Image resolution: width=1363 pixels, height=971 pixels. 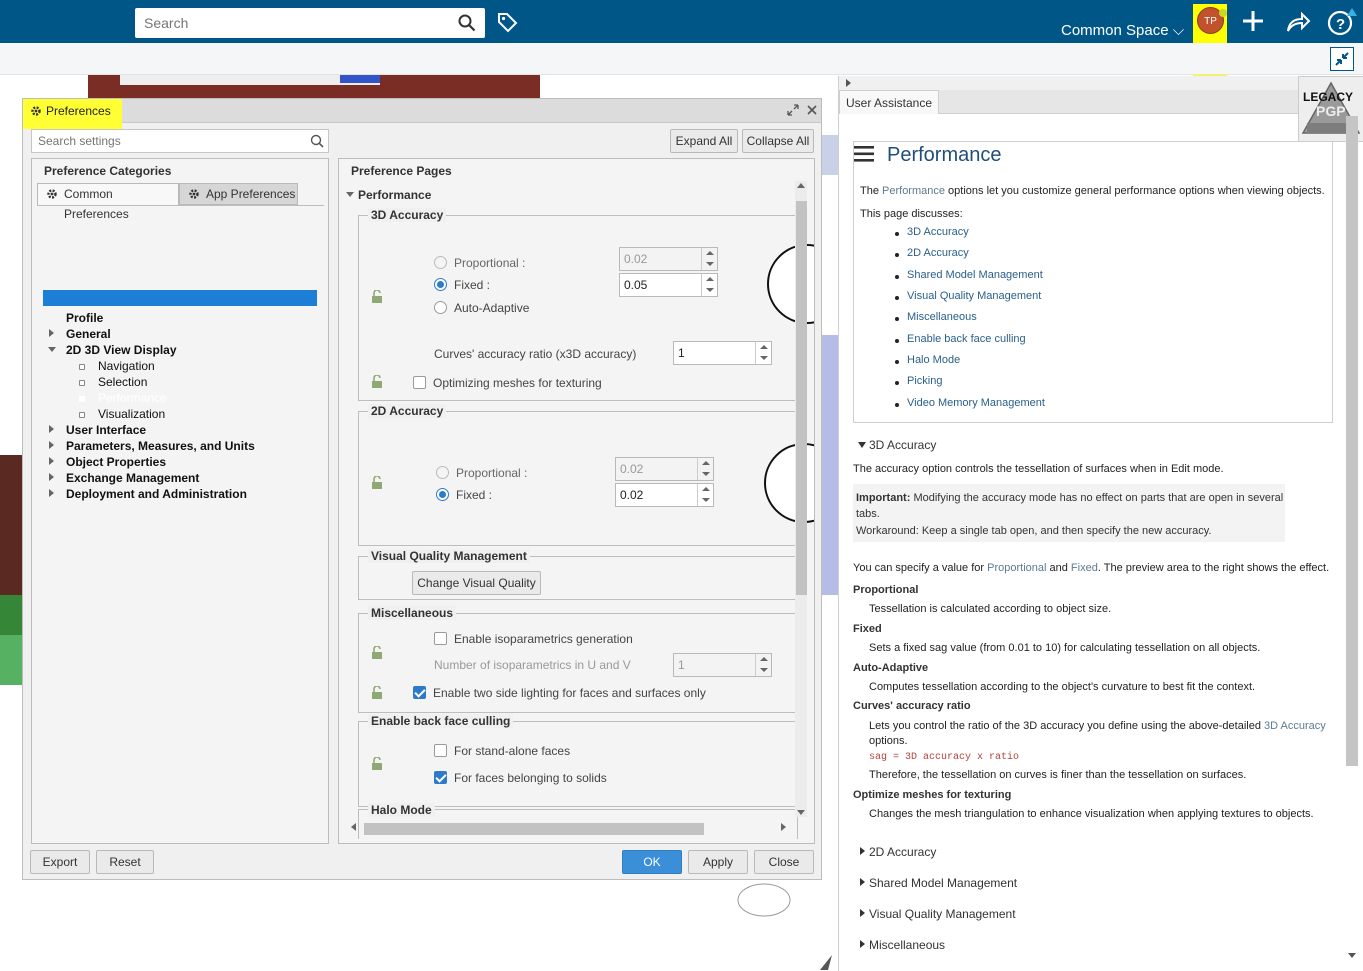 I want to click on proportional-radio-2d, so click(x=442, y=472).